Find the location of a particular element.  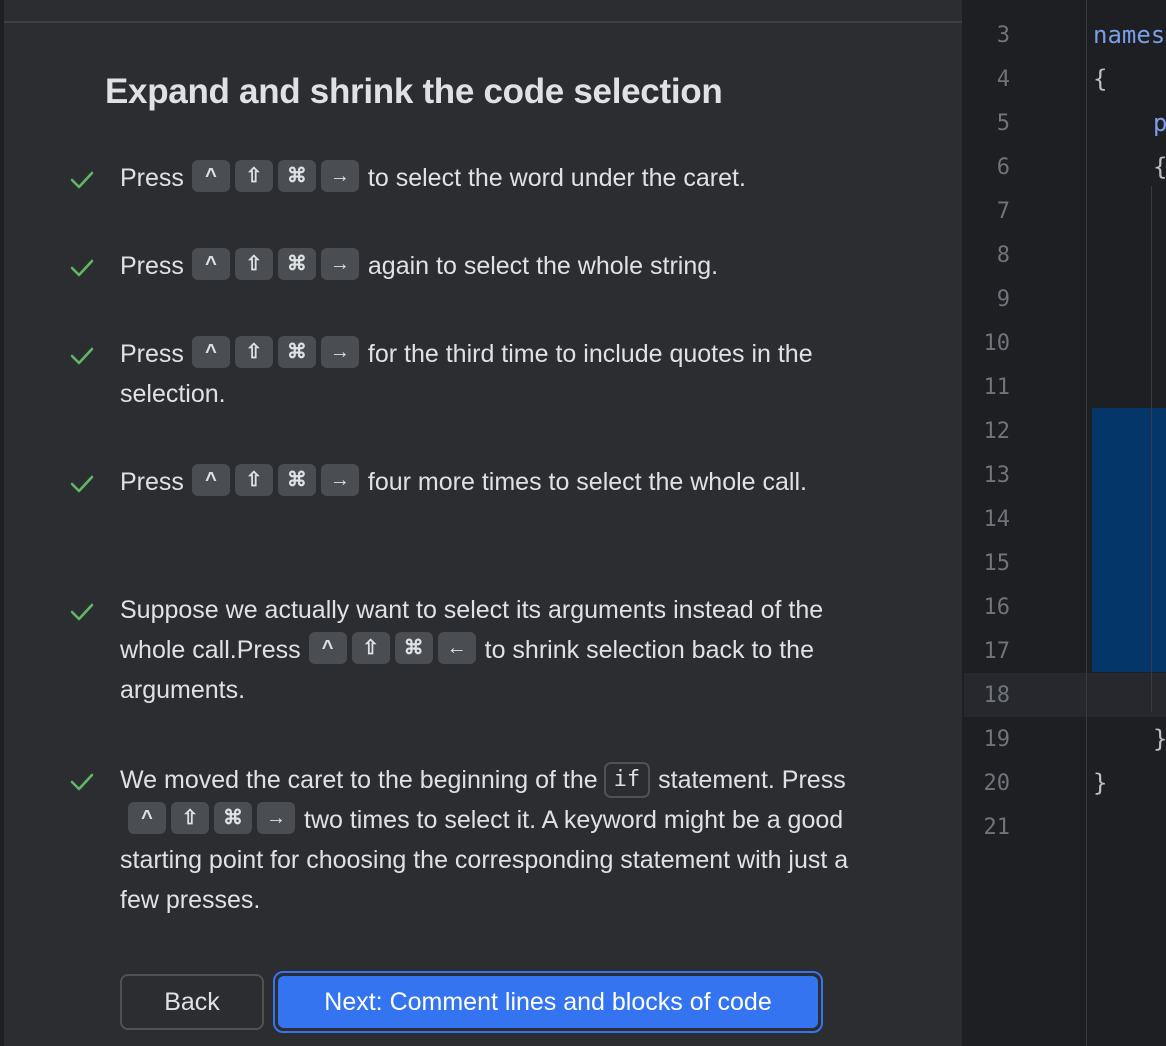

line-number: 21 is located at coordinates (997, 827).